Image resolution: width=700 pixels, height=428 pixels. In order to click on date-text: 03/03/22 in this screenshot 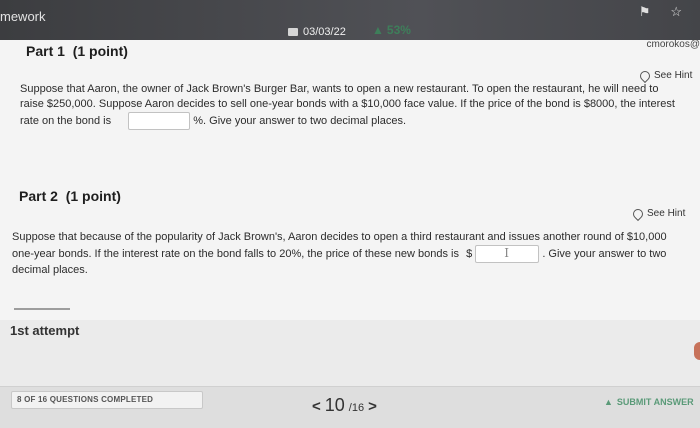, I will do `click(324, 32)`.